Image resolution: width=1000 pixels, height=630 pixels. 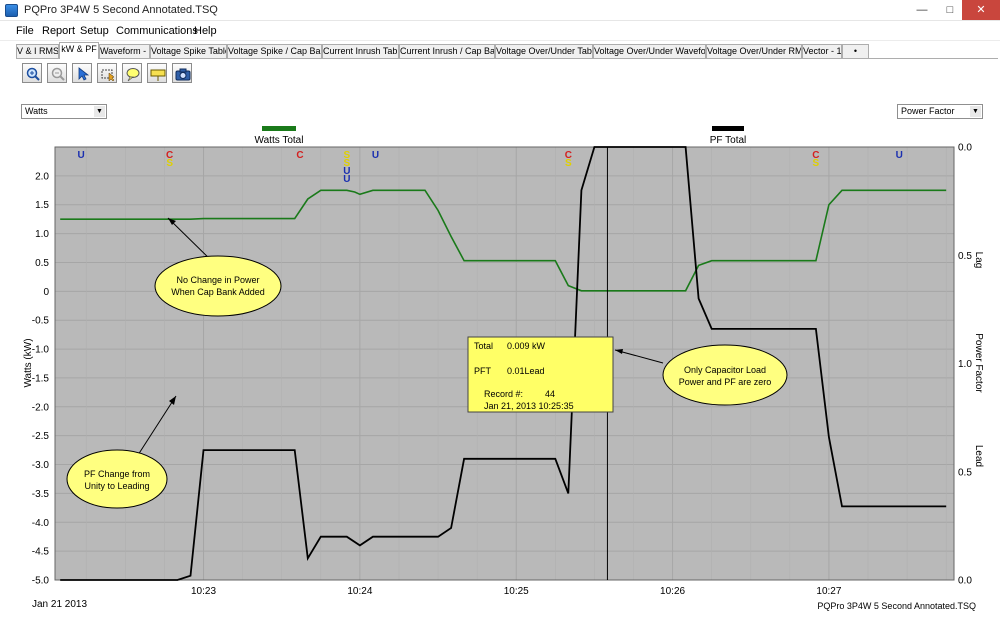 What do you see at coordinates (975, 111) in the screenshot?
I see `chevron-down-icon: ▼` at bounding box center [975, 111].